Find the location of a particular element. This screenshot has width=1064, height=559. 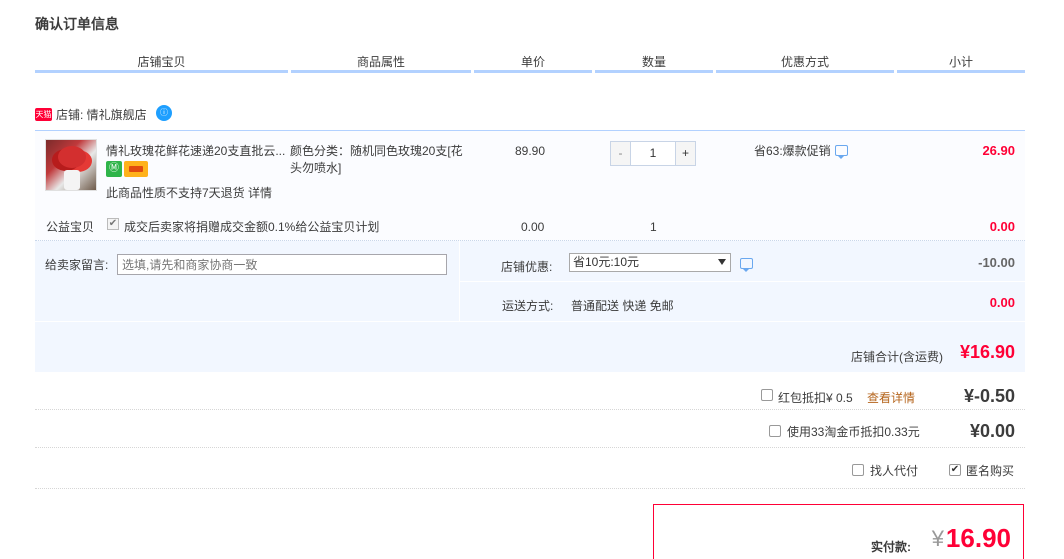

pay-for-me-checkbox is located at coordinates (858, 470).